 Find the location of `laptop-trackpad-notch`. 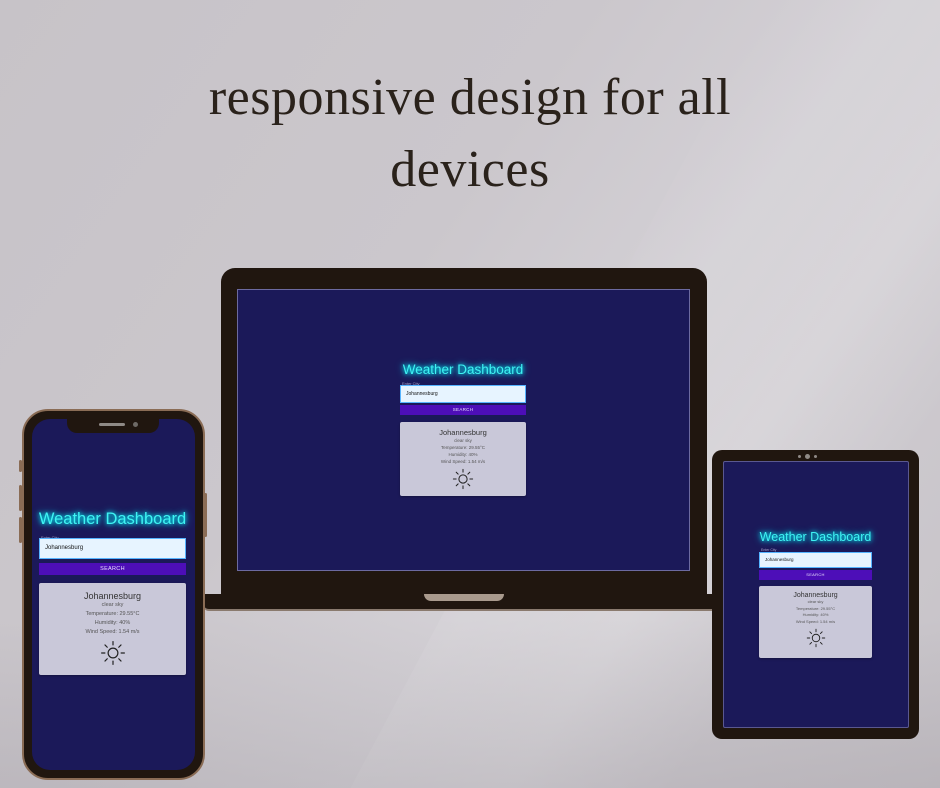

laptop-trackpad-notch is located at coordinates (464, 597).